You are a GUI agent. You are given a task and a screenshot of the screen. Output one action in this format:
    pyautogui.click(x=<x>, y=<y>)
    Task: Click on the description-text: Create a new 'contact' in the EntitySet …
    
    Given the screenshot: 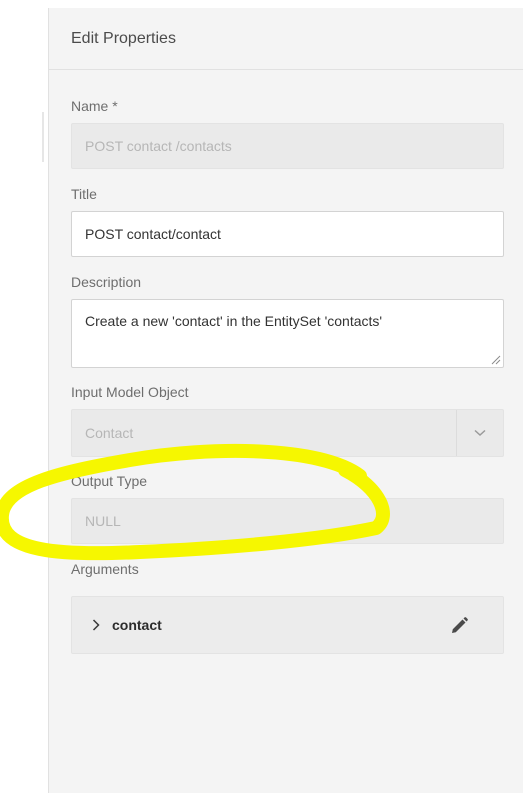 What is the action you would take?
    pyautogui.click(x=234, y=321)
    